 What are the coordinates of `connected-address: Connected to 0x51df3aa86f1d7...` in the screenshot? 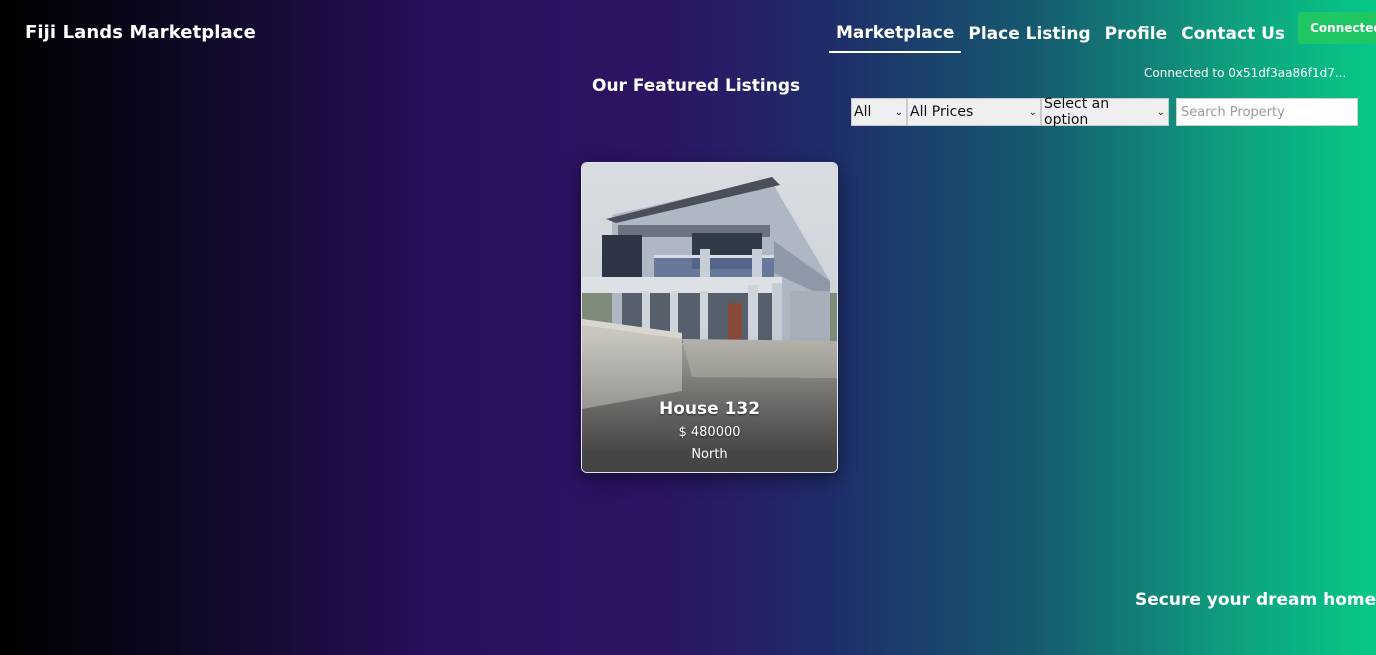 It's located at (1245, 73).